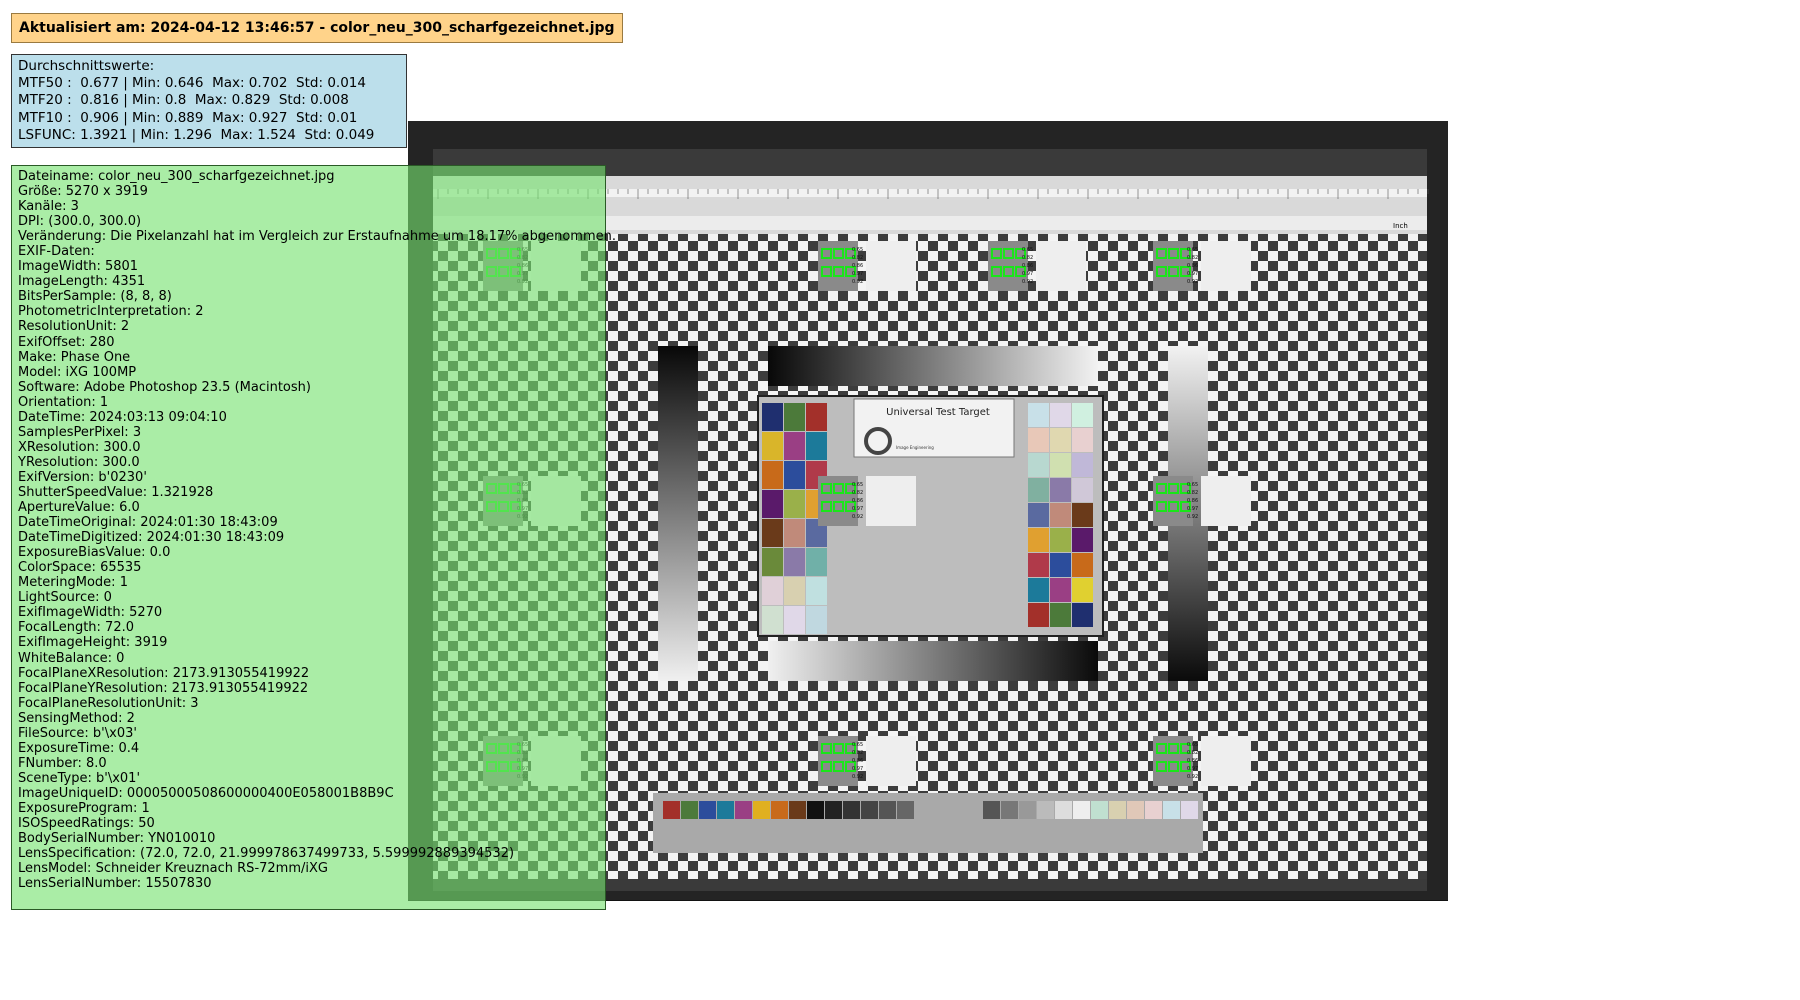  I want to click on exif-line: EXIF-Daten:, so click(56, 252).